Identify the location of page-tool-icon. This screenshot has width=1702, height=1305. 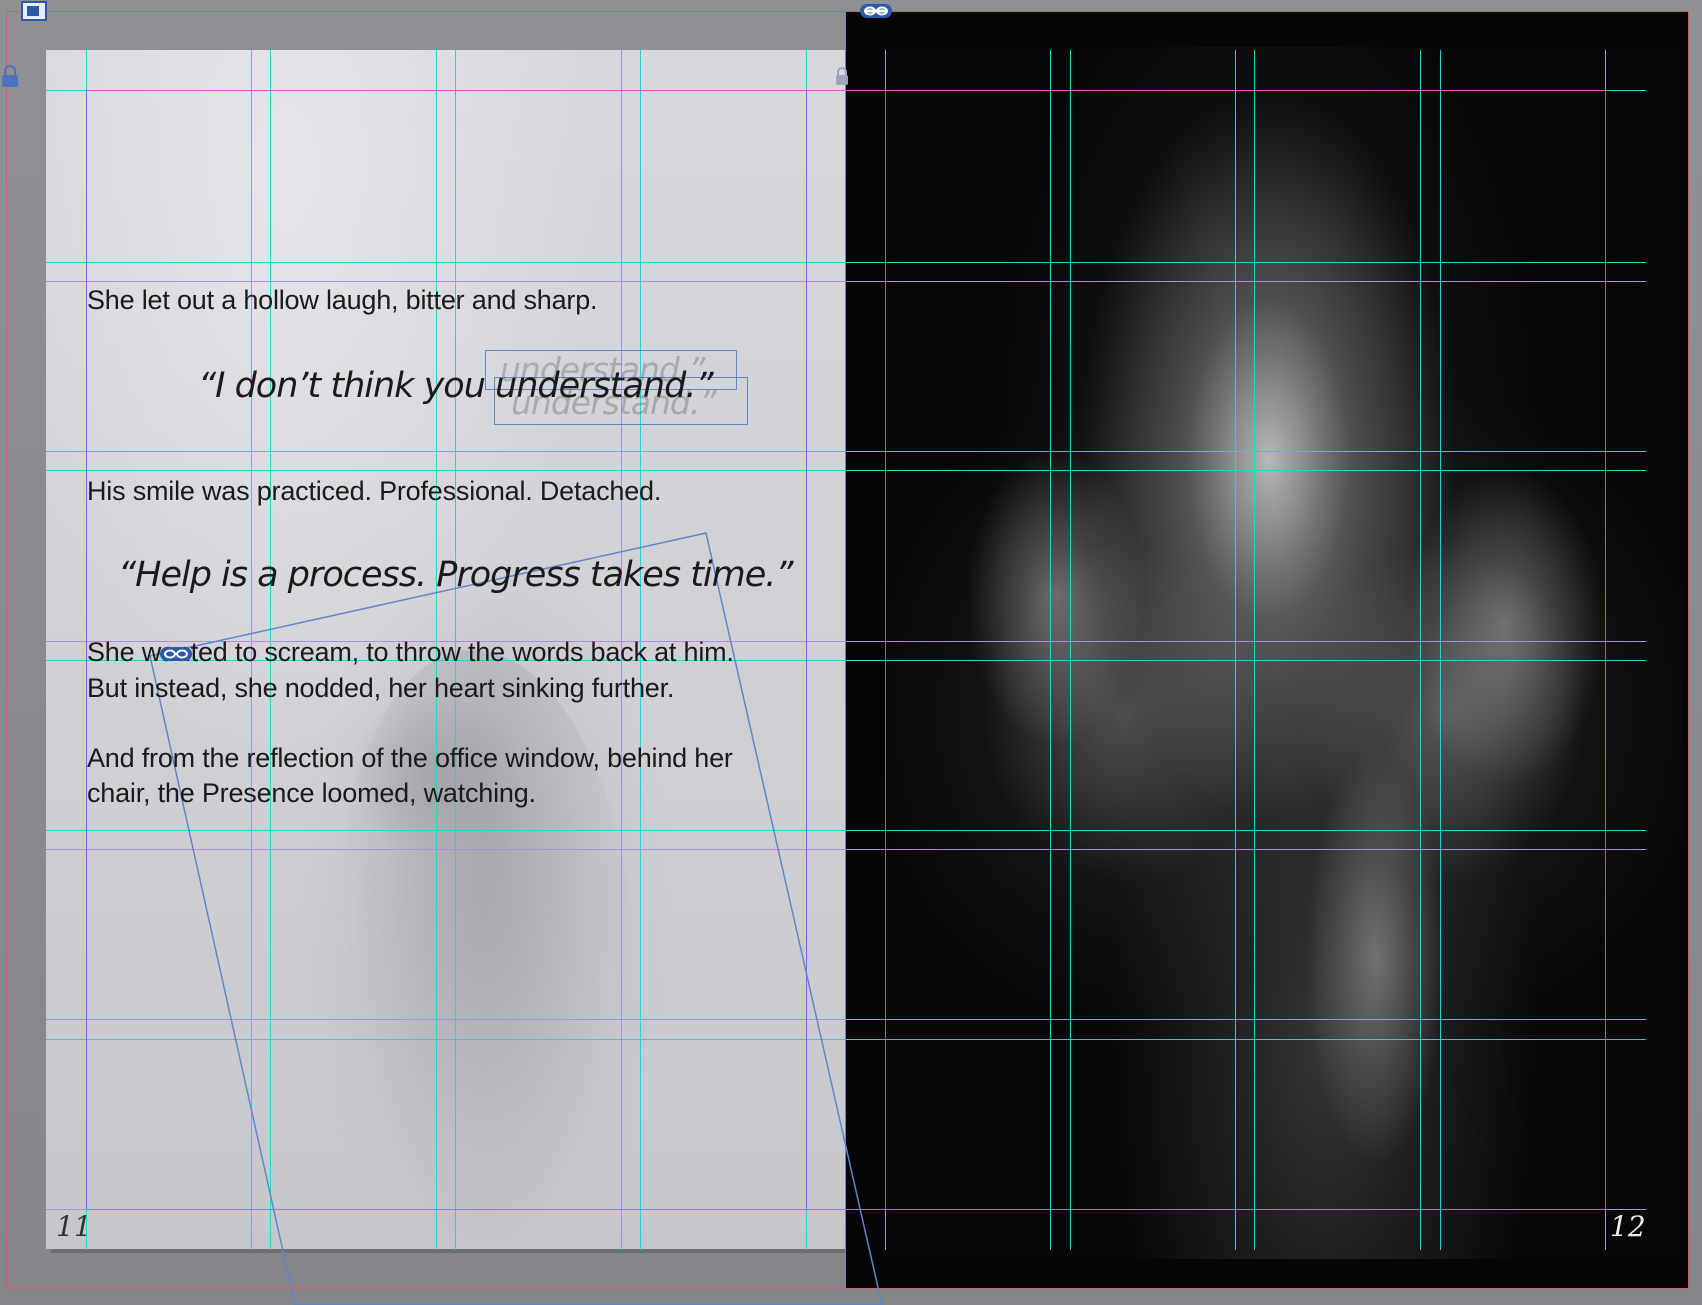
(35, 11).